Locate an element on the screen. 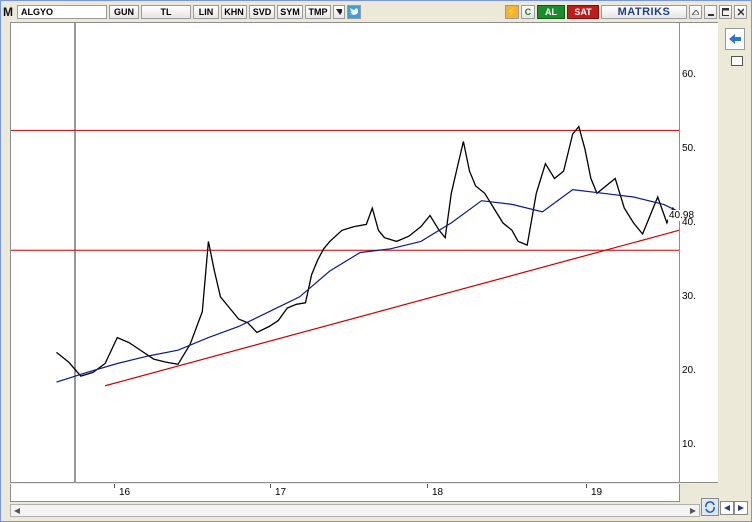  sym-button: SYM is located at coordinates (290, 12).